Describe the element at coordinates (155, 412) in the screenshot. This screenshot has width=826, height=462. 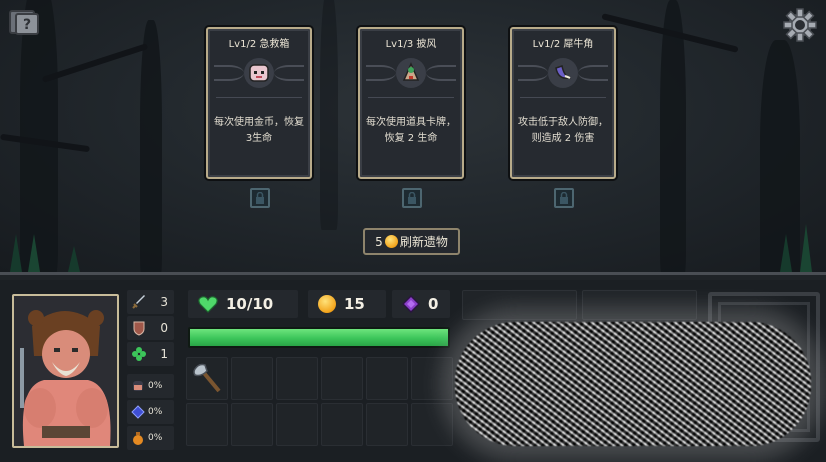
I see `gem-resistance-value: 0%` at that location.